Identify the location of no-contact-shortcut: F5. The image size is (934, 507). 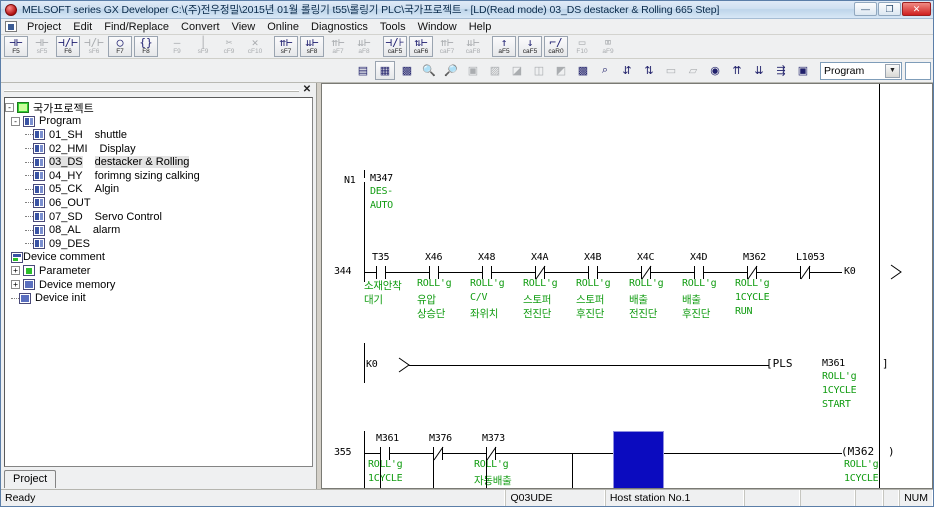
(16, 51).